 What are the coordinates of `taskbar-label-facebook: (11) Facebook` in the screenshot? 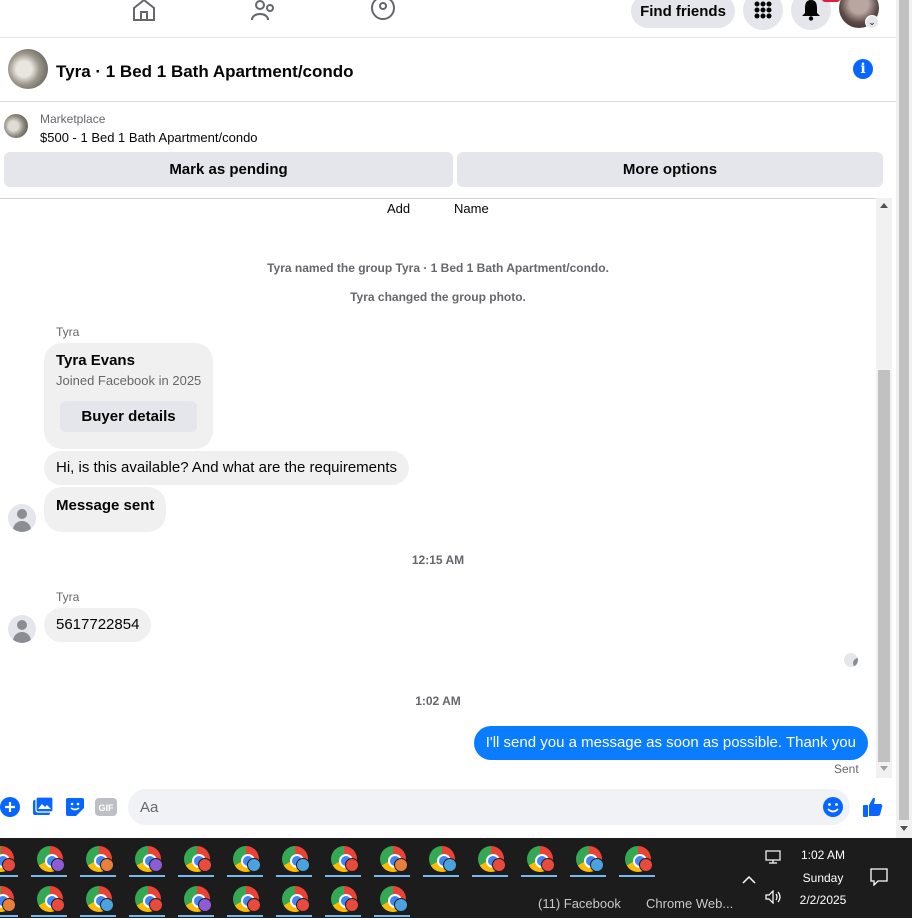 It's located at (579, 903).